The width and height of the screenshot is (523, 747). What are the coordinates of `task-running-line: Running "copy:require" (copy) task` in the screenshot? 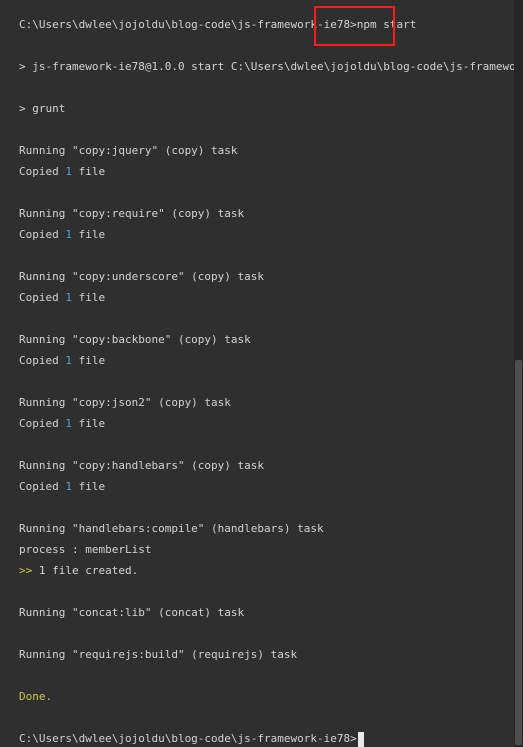 It's located at (132, 213).